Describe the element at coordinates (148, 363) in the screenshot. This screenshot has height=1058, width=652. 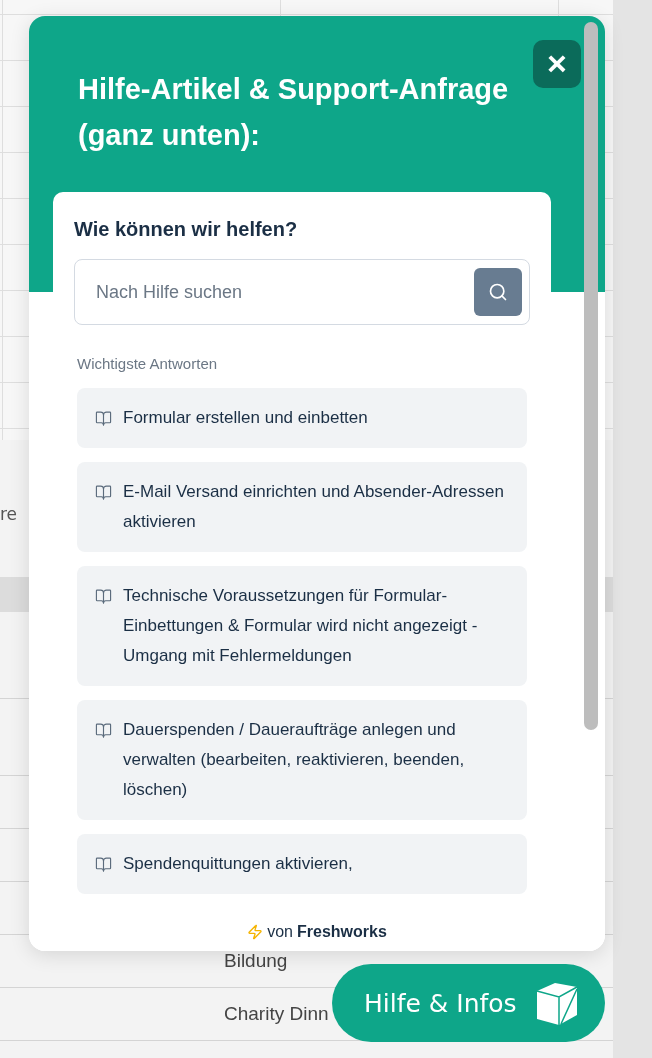
I see `section-title: Wichtigste Antworten` at that location.